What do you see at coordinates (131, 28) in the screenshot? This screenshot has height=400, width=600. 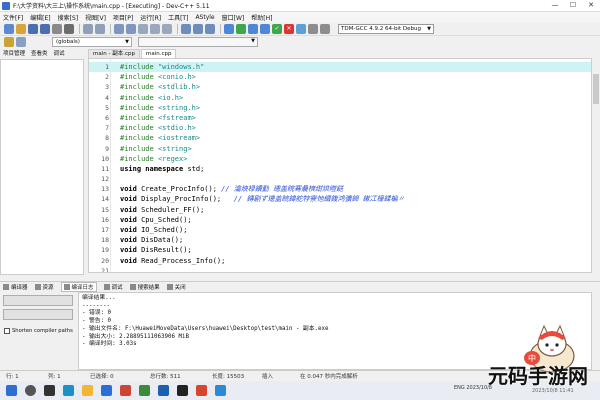 I see `replace-icon` at bounding box center [131, 28].